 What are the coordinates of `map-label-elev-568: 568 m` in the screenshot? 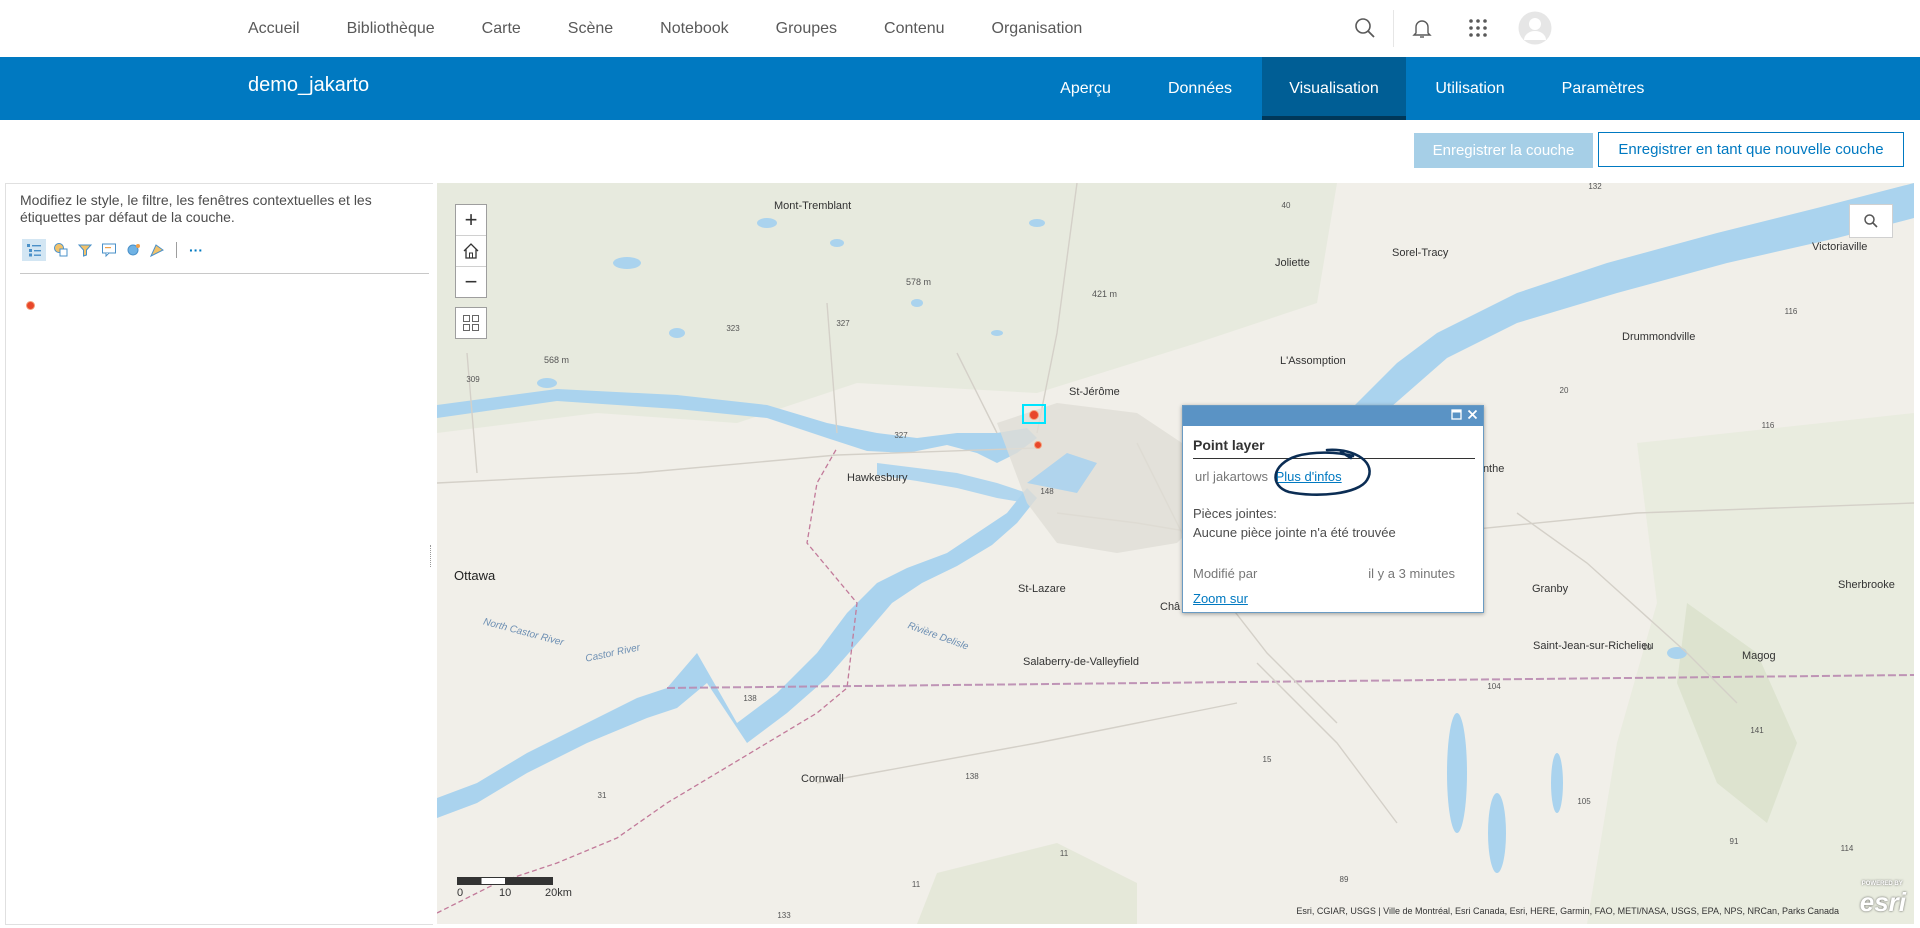 It's located at (557, 360).